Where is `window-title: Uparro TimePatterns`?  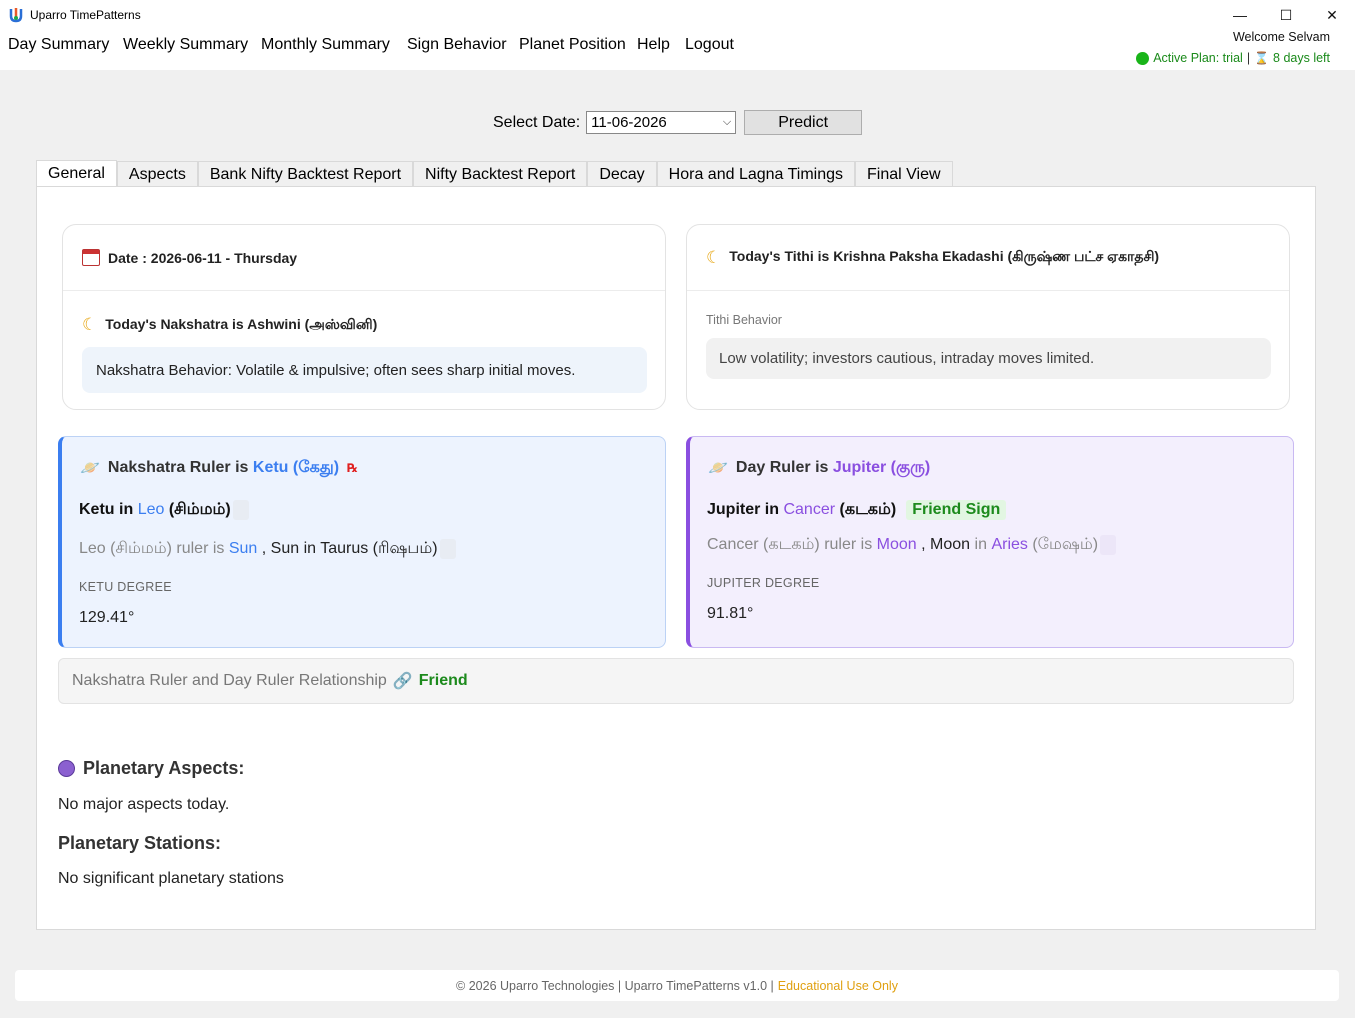 window-title: Uparro TimePatterns is located at coordinates (85, 15).